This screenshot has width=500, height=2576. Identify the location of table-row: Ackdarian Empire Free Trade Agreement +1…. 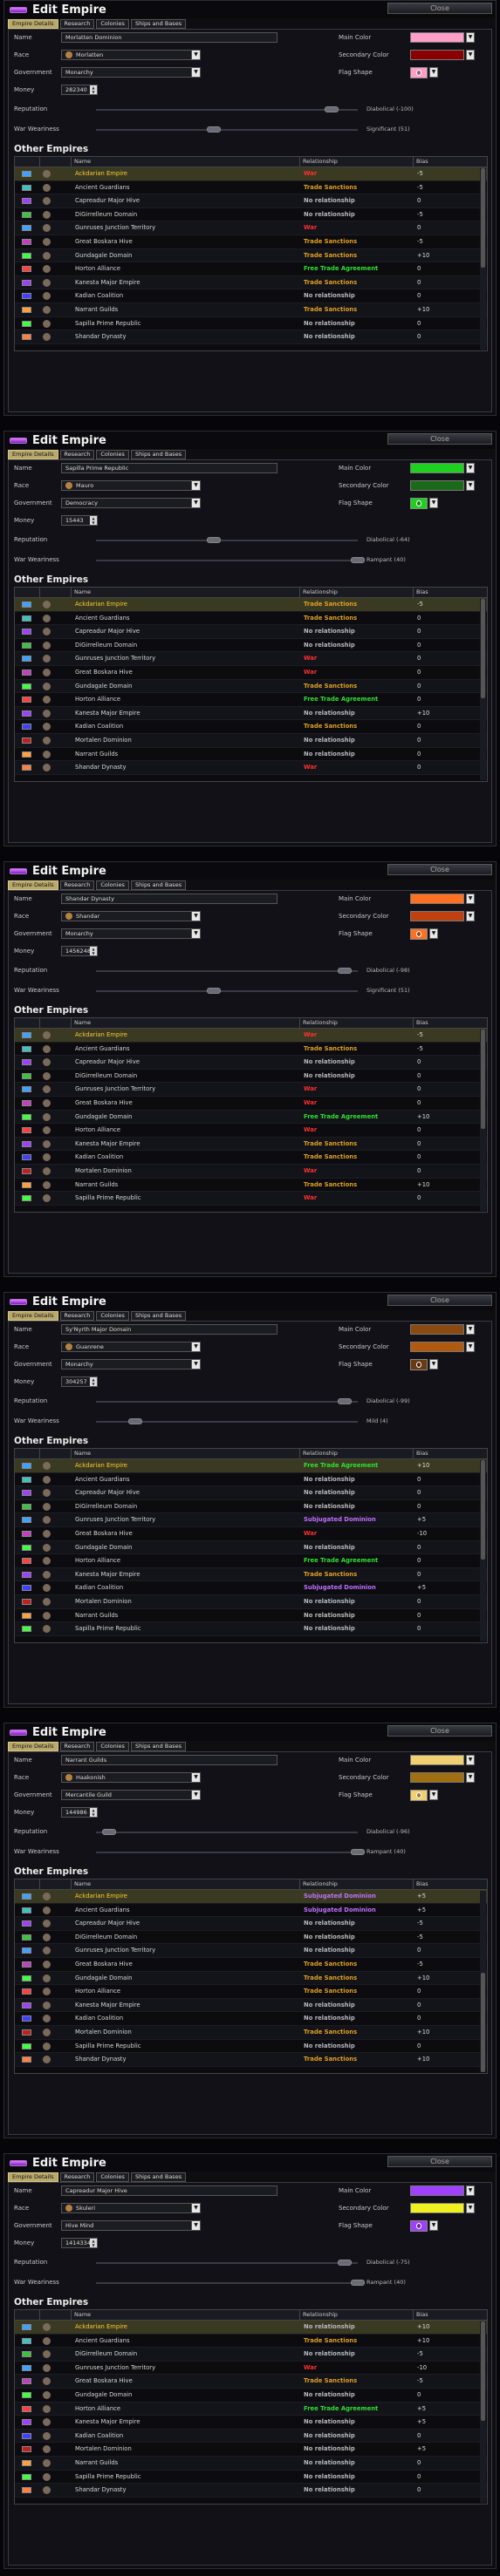
(251, 1466).